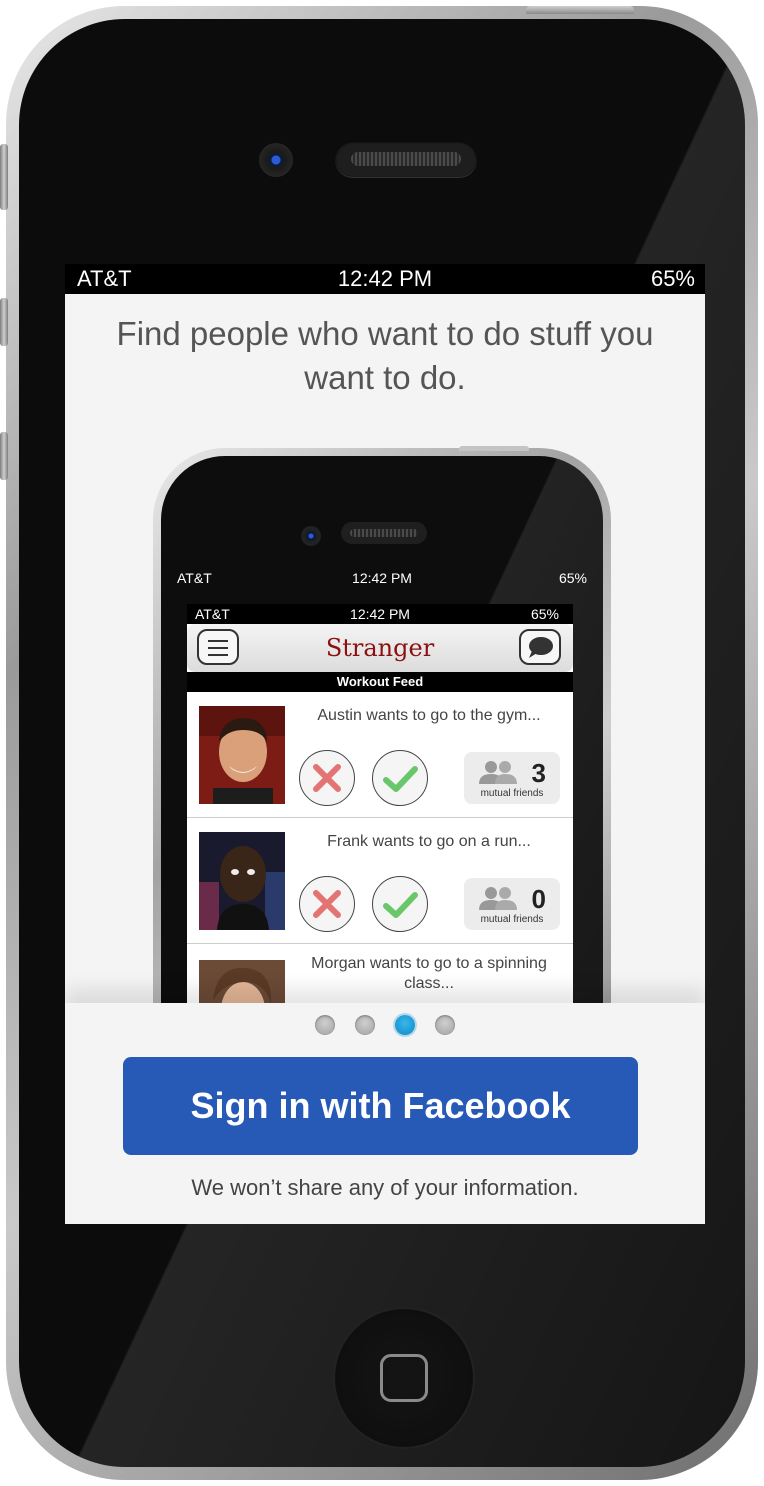 This screenshot has width=764, height=1486. I want to click on volume-up-button, so click(4, 322).